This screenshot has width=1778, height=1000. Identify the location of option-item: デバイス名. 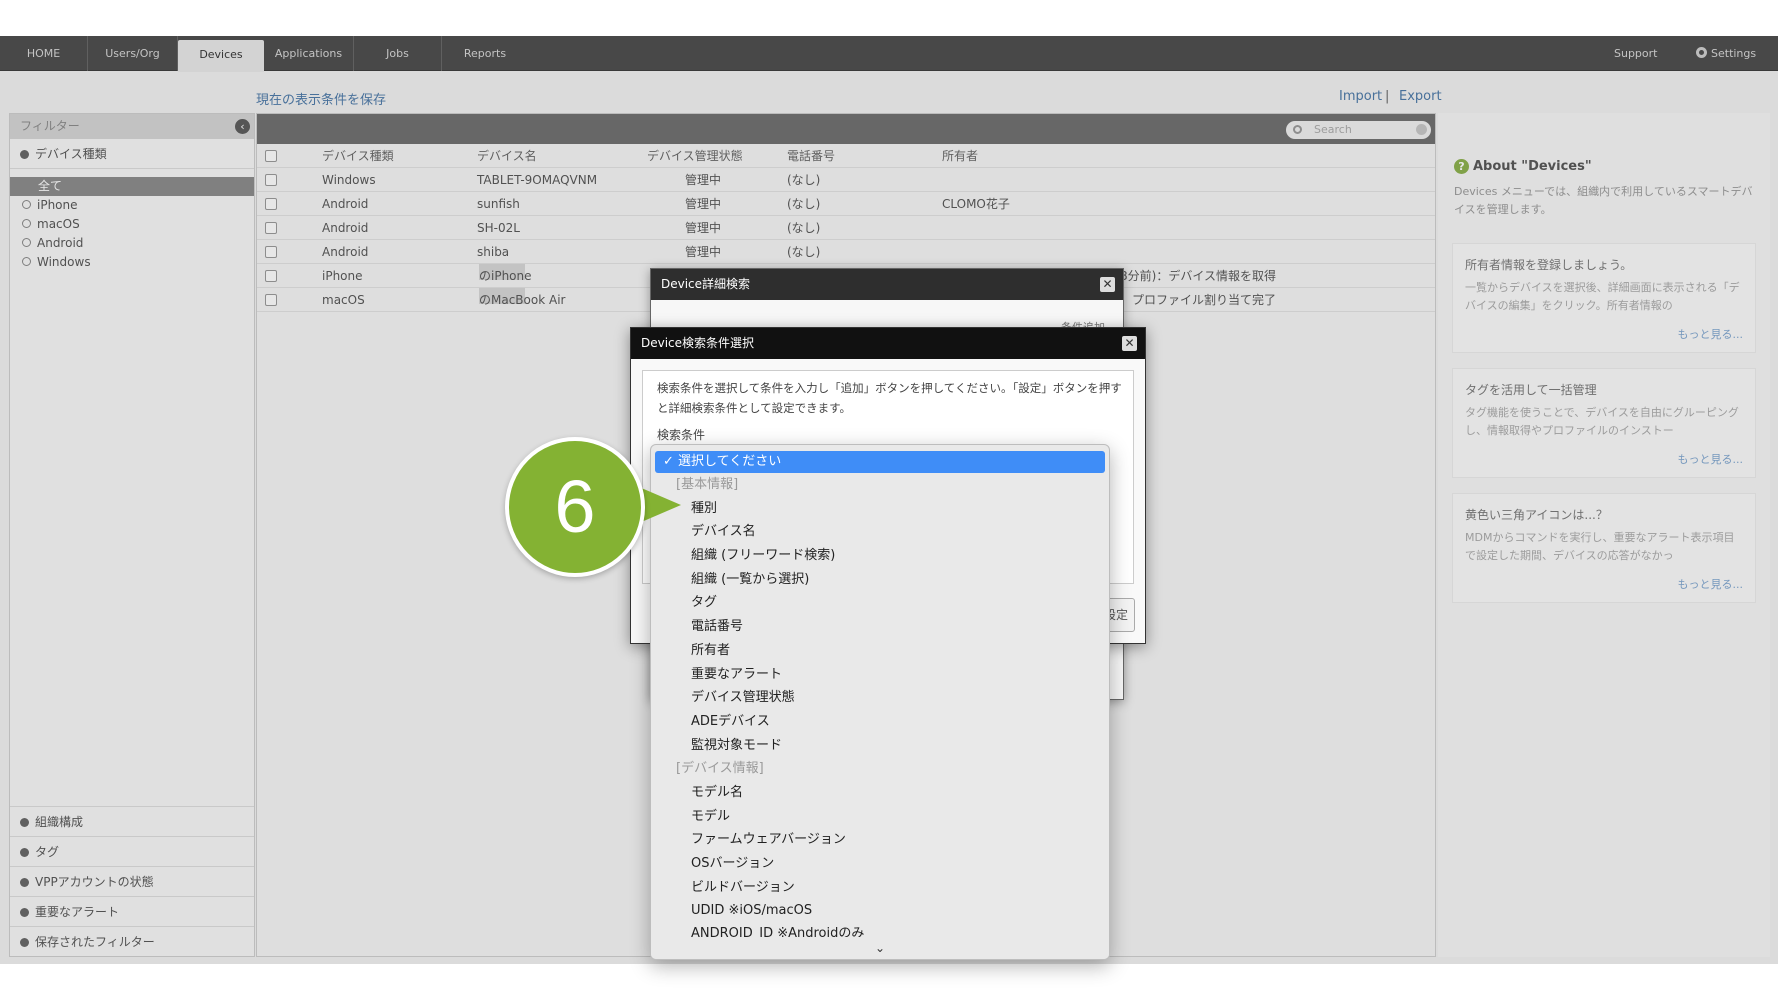
(880, 532).